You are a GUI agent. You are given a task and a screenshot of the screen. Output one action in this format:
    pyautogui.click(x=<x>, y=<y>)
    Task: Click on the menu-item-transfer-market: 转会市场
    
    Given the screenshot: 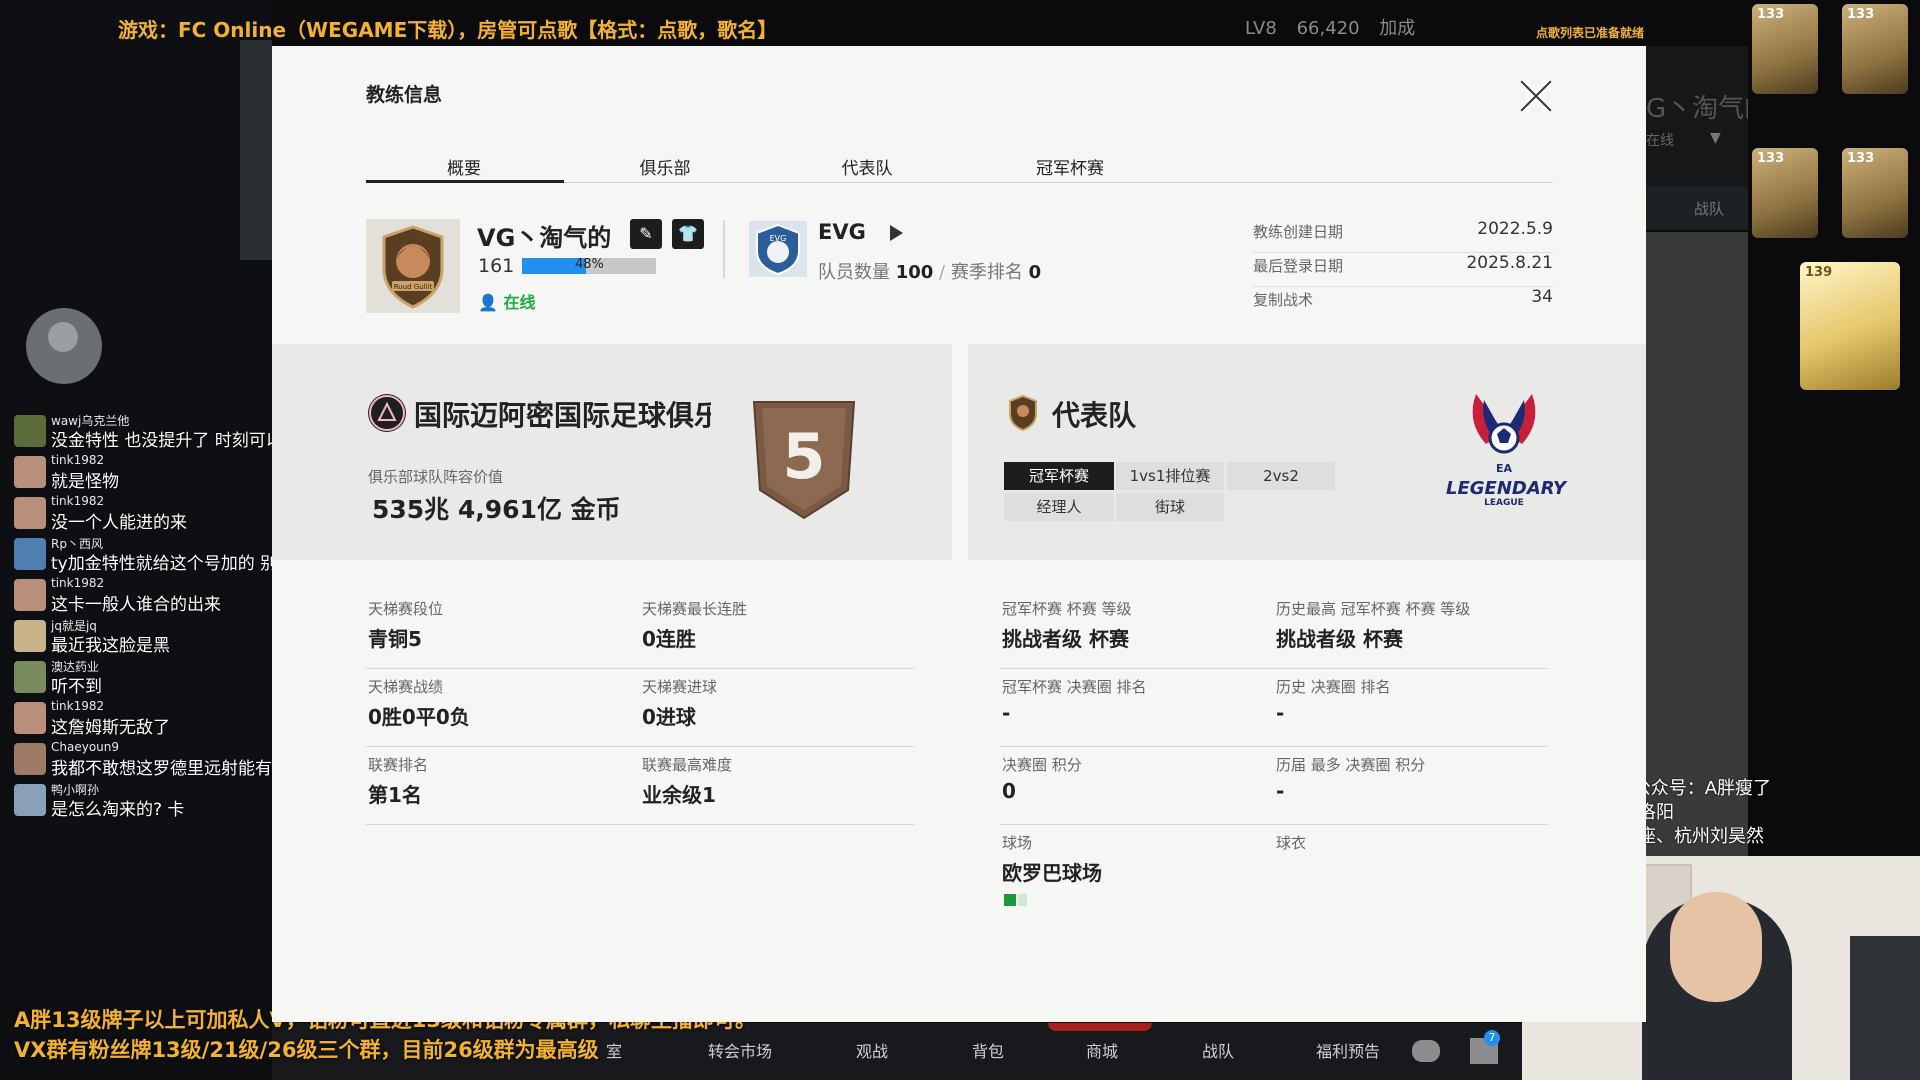 What is the action you would take?
    pyautogui.click(x=740, y=1050)
    